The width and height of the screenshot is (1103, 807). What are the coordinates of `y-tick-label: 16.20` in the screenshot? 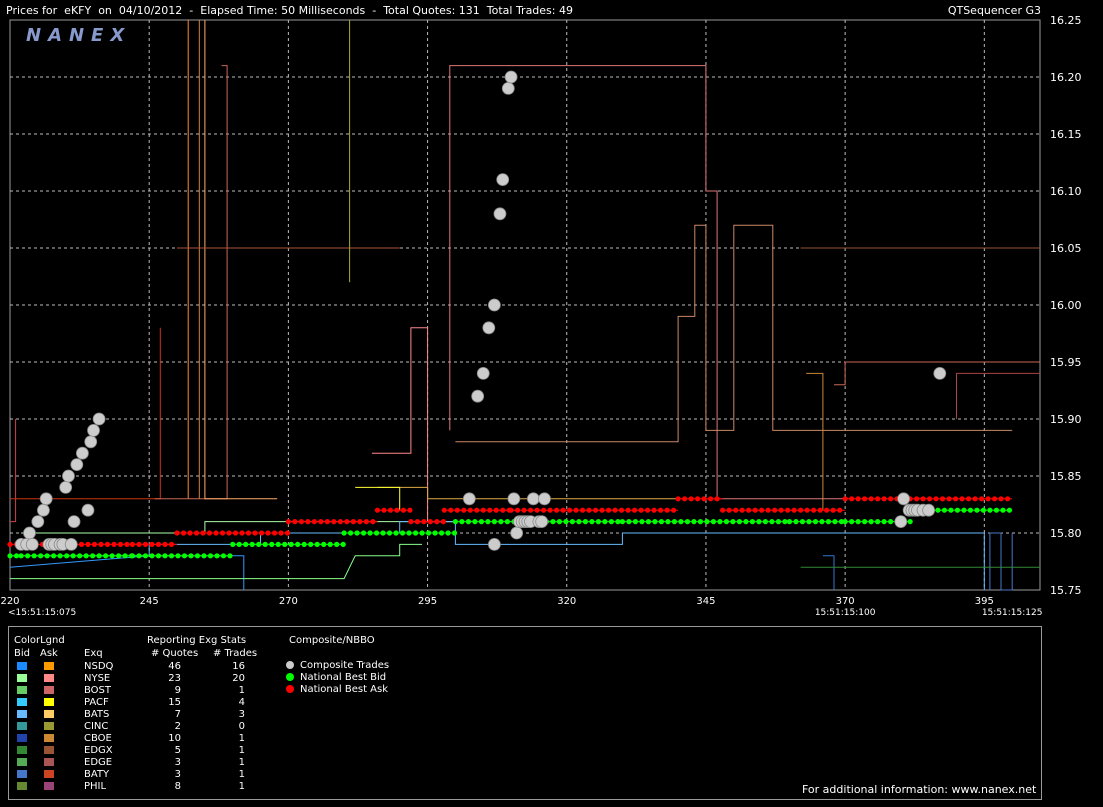 It's located at (1066, 77).